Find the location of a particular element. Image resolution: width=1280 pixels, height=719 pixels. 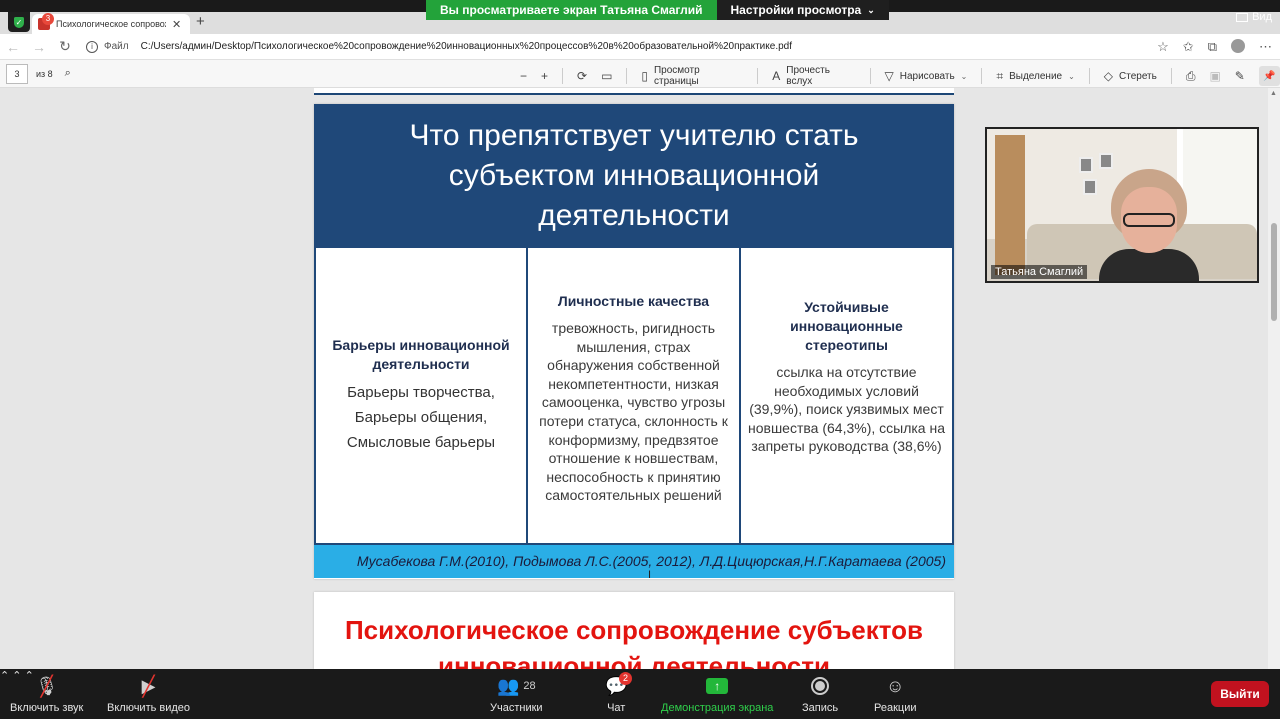

zoom-out-icon: − is located at coordinates (523, 76).